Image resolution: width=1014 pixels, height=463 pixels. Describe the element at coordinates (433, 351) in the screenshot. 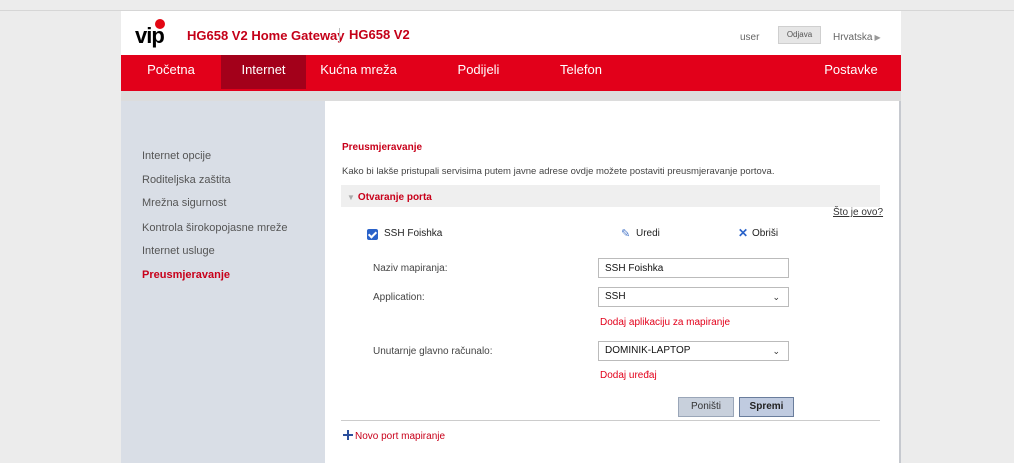

I see `host-label: Unutarnje glavno računalo:` at that location.